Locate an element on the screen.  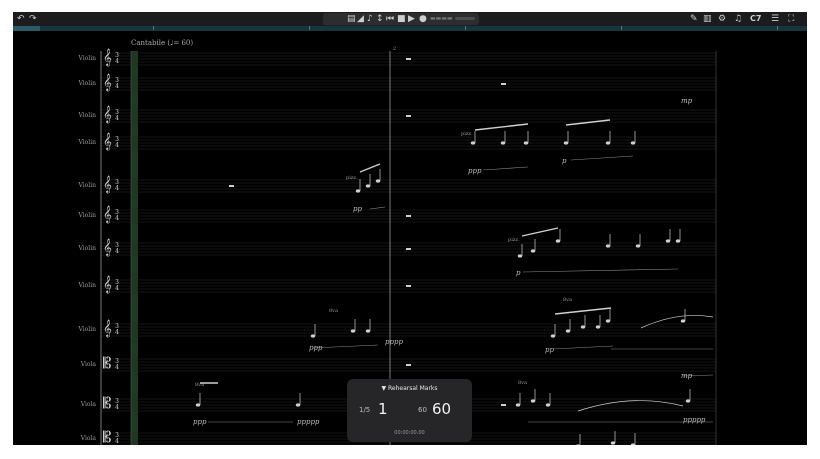
position-value: 1 is located at coordinates (383, 409).